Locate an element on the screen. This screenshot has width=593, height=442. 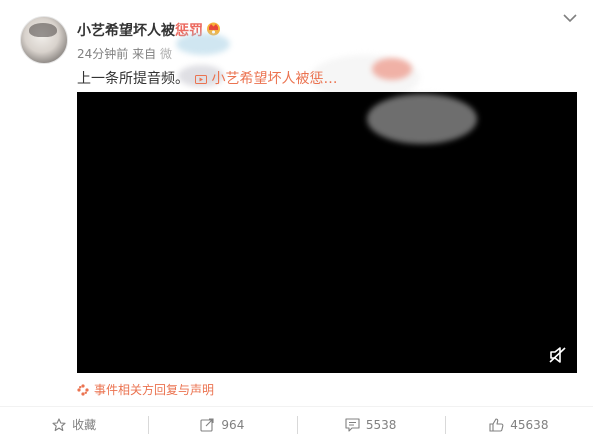
comment-button: 5538 is located at coordinates (370, 424).